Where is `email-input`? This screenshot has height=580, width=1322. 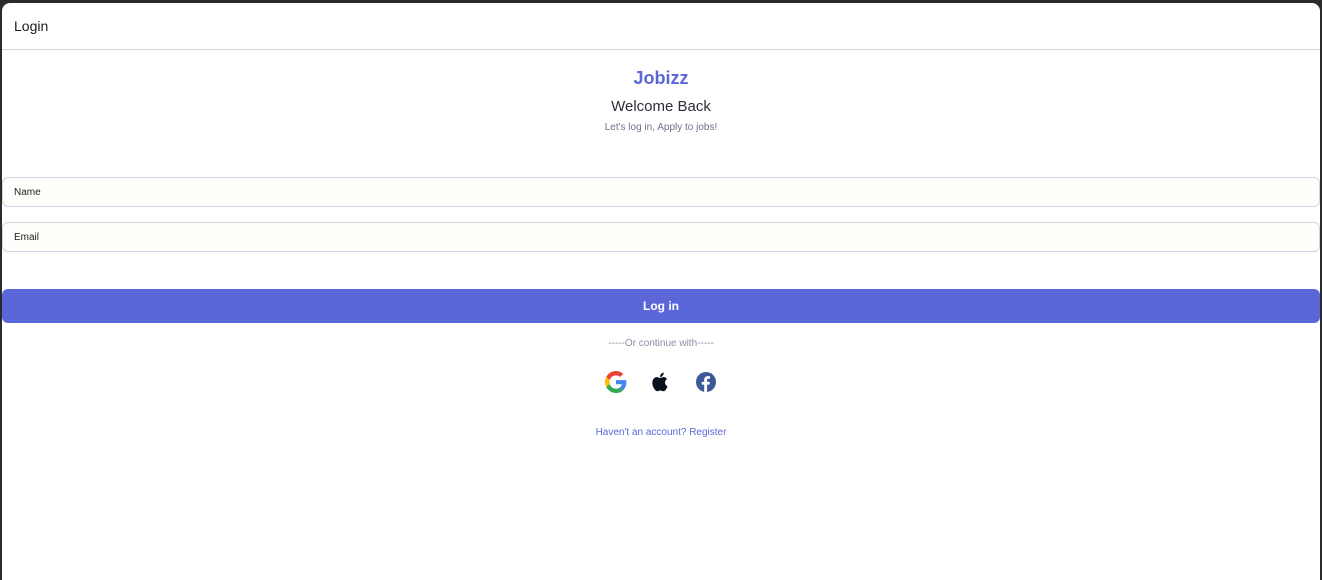 email-input is located at coordinates (665, 237).